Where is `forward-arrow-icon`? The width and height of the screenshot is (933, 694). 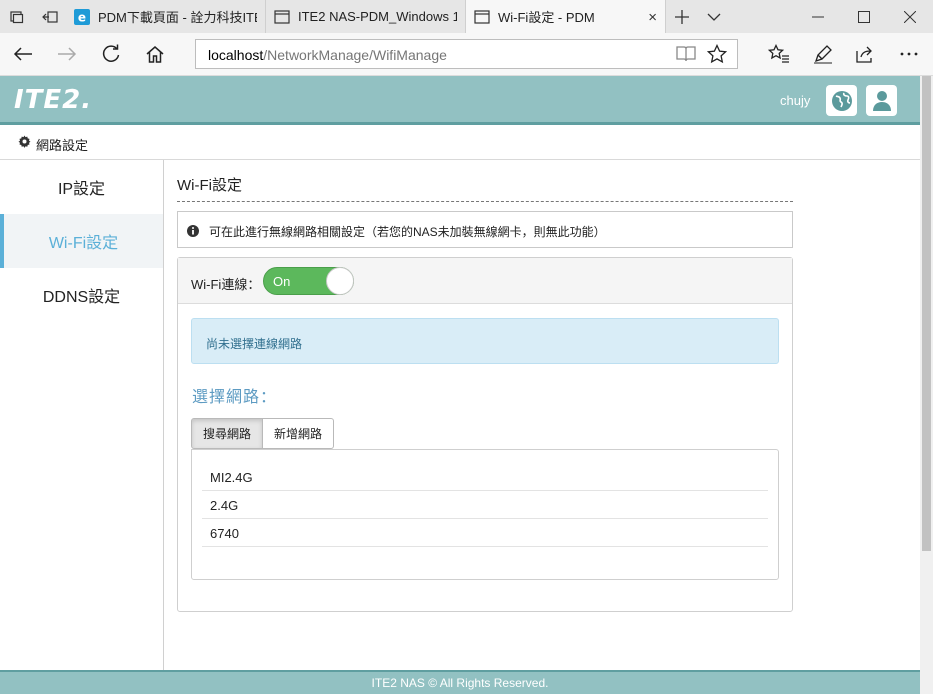
forward-arrow-icon is located at coordinates (67, 54).